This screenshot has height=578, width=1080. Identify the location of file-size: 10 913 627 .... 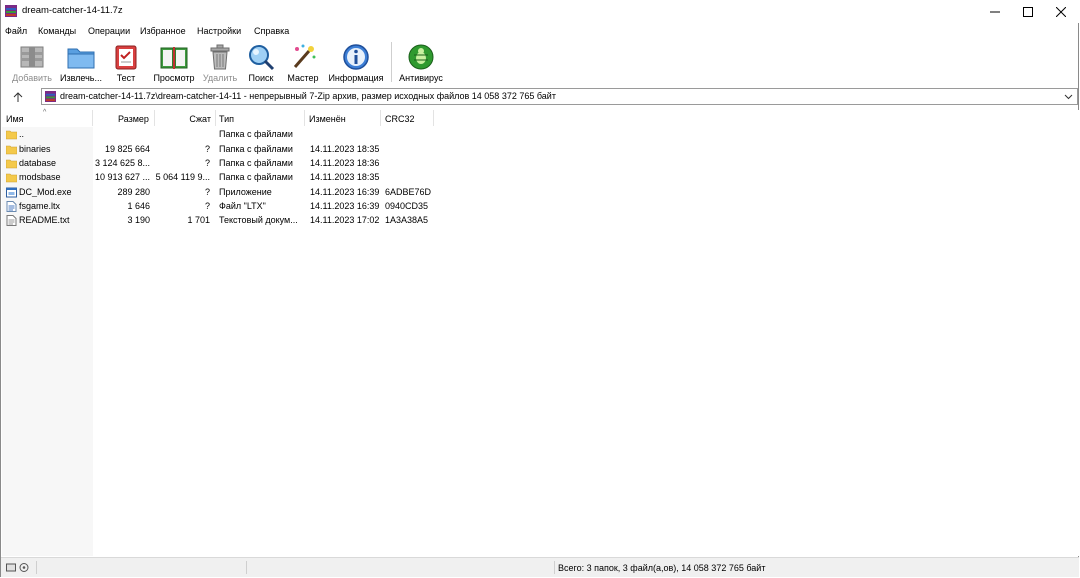
(122, 177).